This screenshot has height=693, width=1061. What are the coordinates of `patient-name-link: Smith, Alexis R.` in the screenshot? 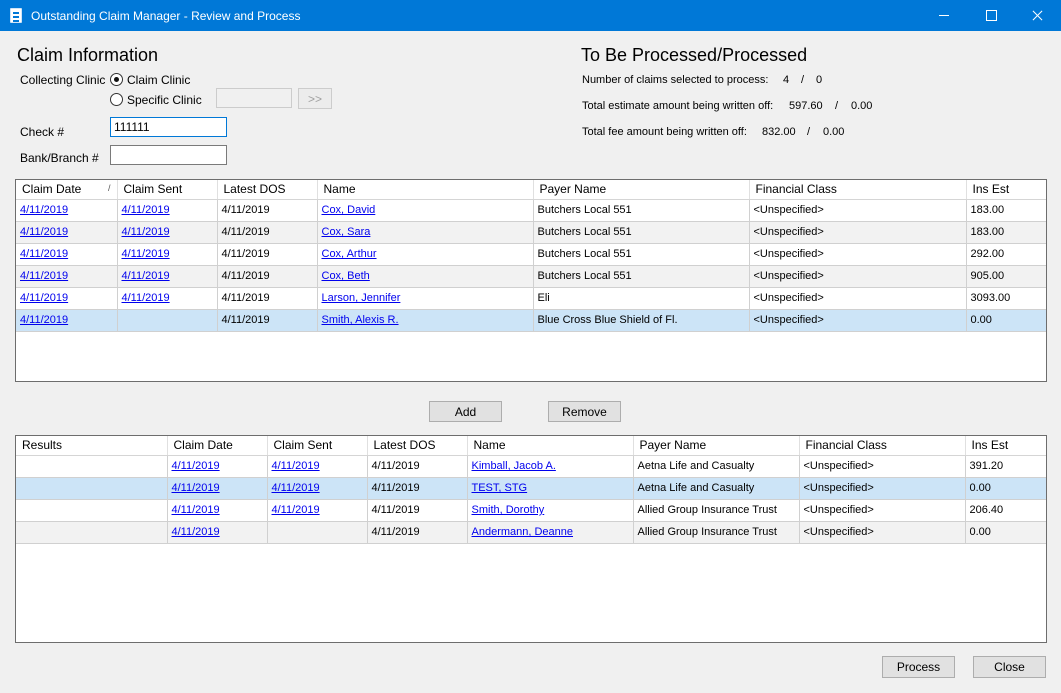 It's located at (360, 320).